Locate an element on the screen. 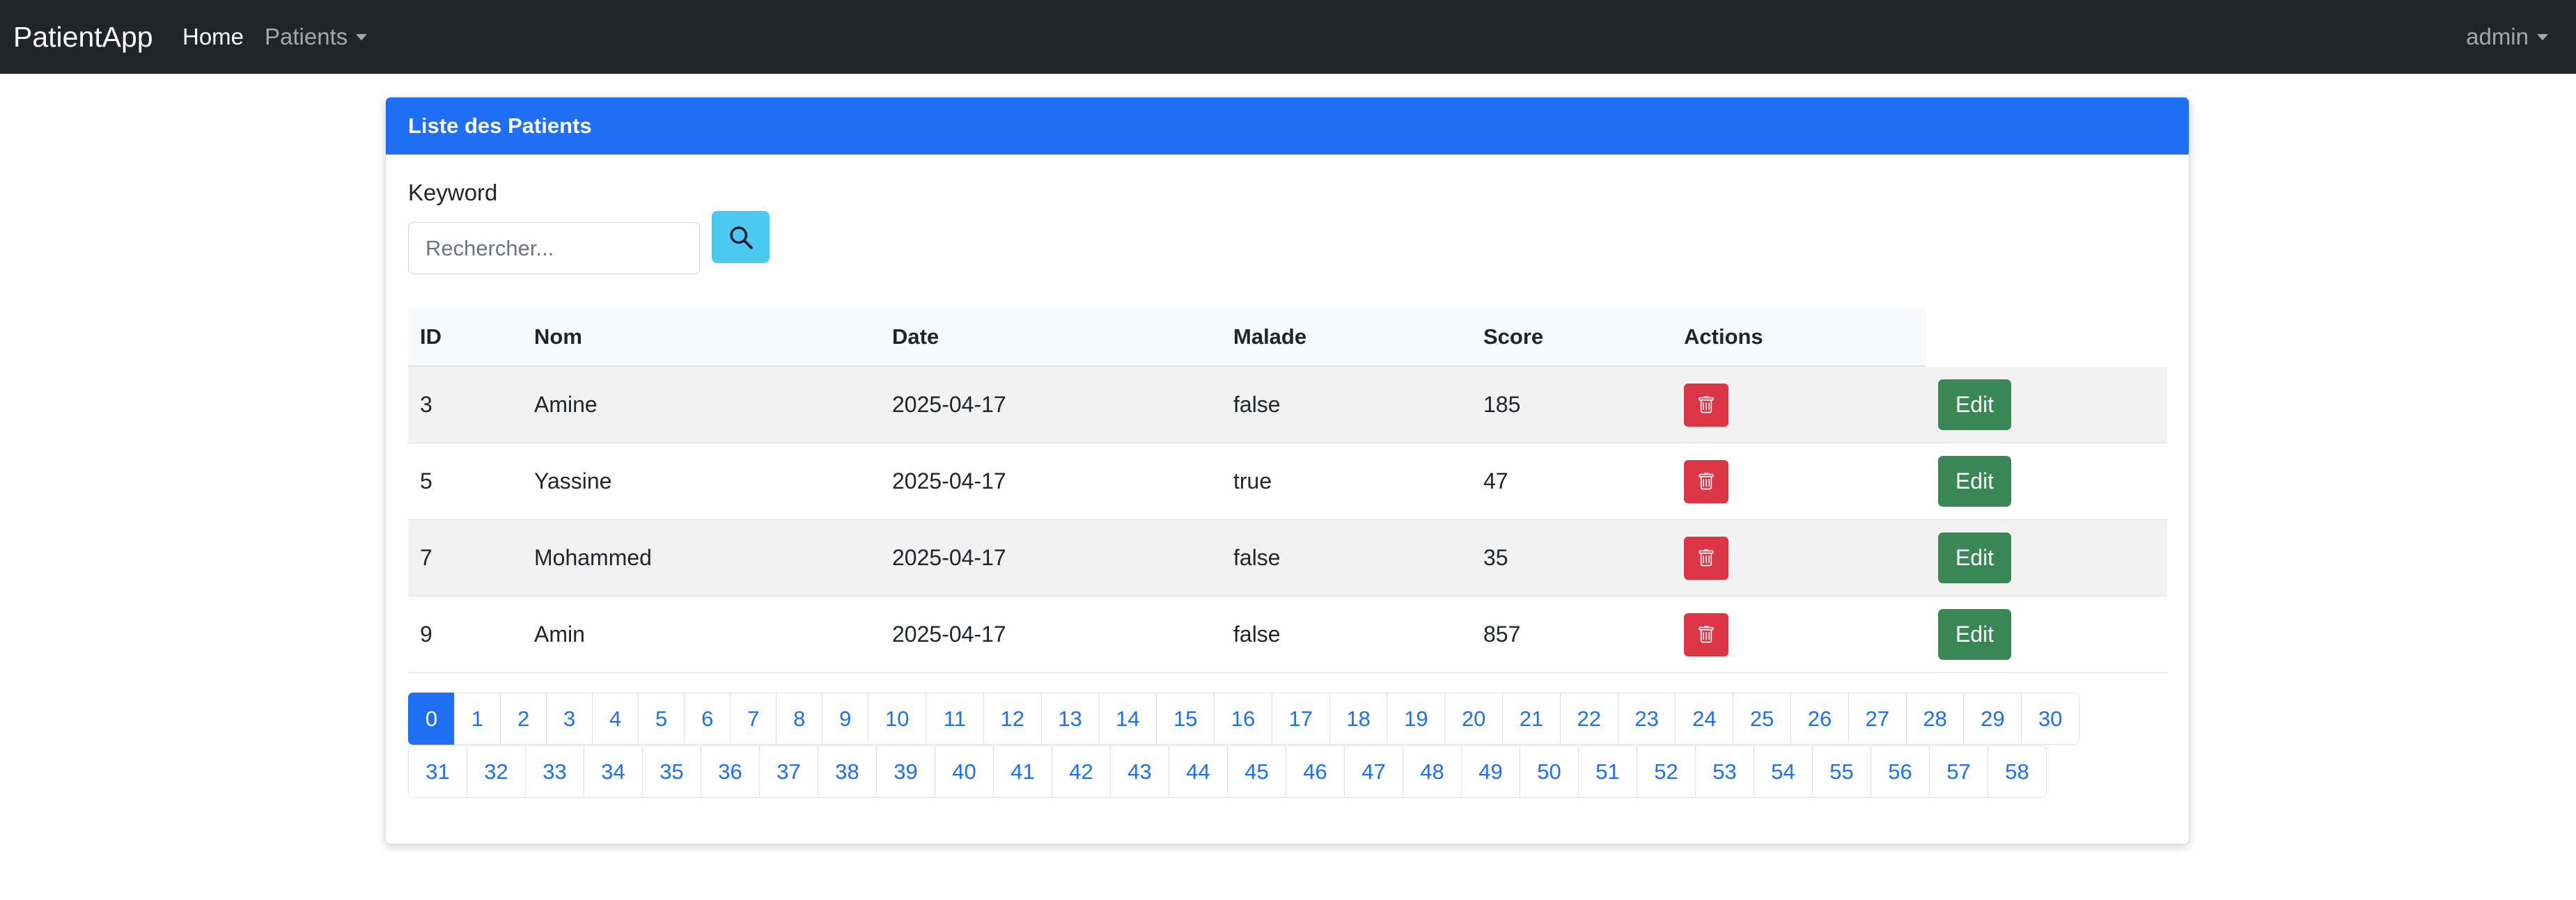  page-link-41: 41 is located at coordinates (1022, 771).